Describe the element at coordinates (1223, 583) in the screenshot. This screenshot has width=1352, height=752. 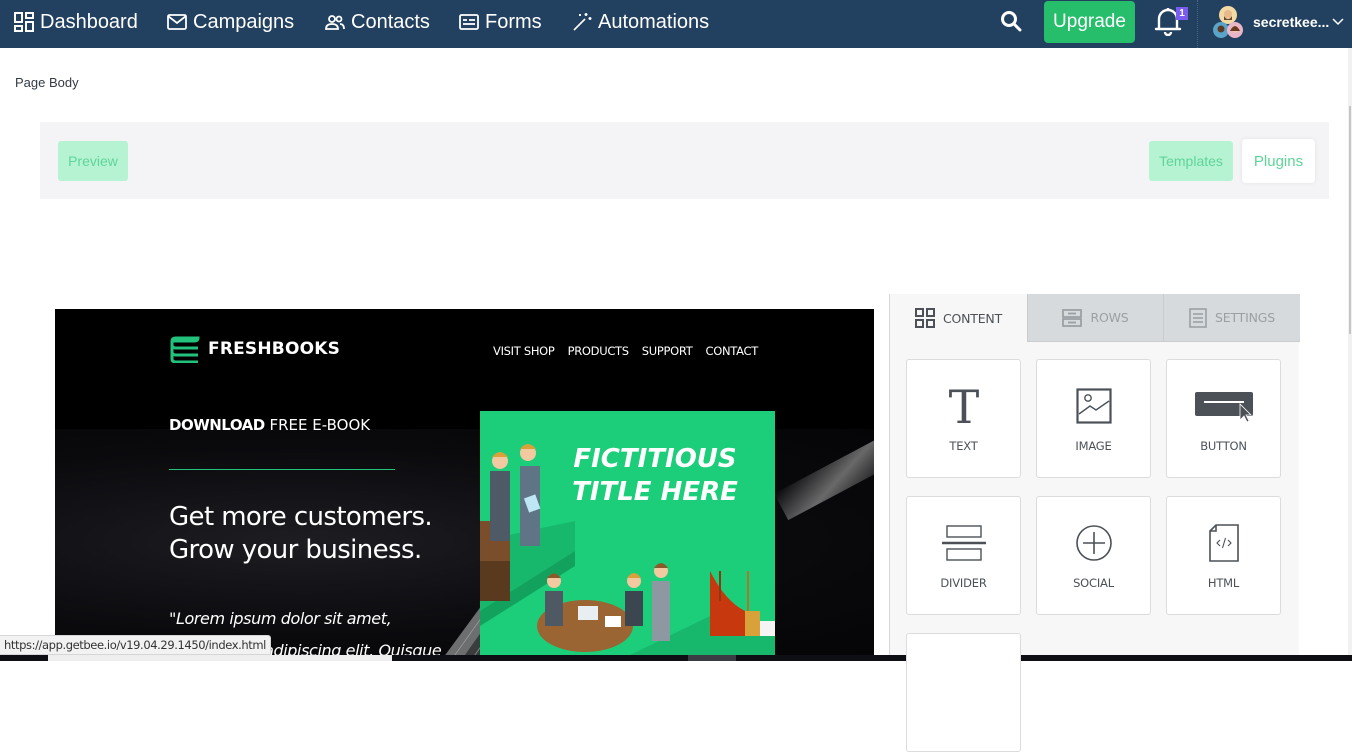
I see `block-html-label: HTML` at that location.